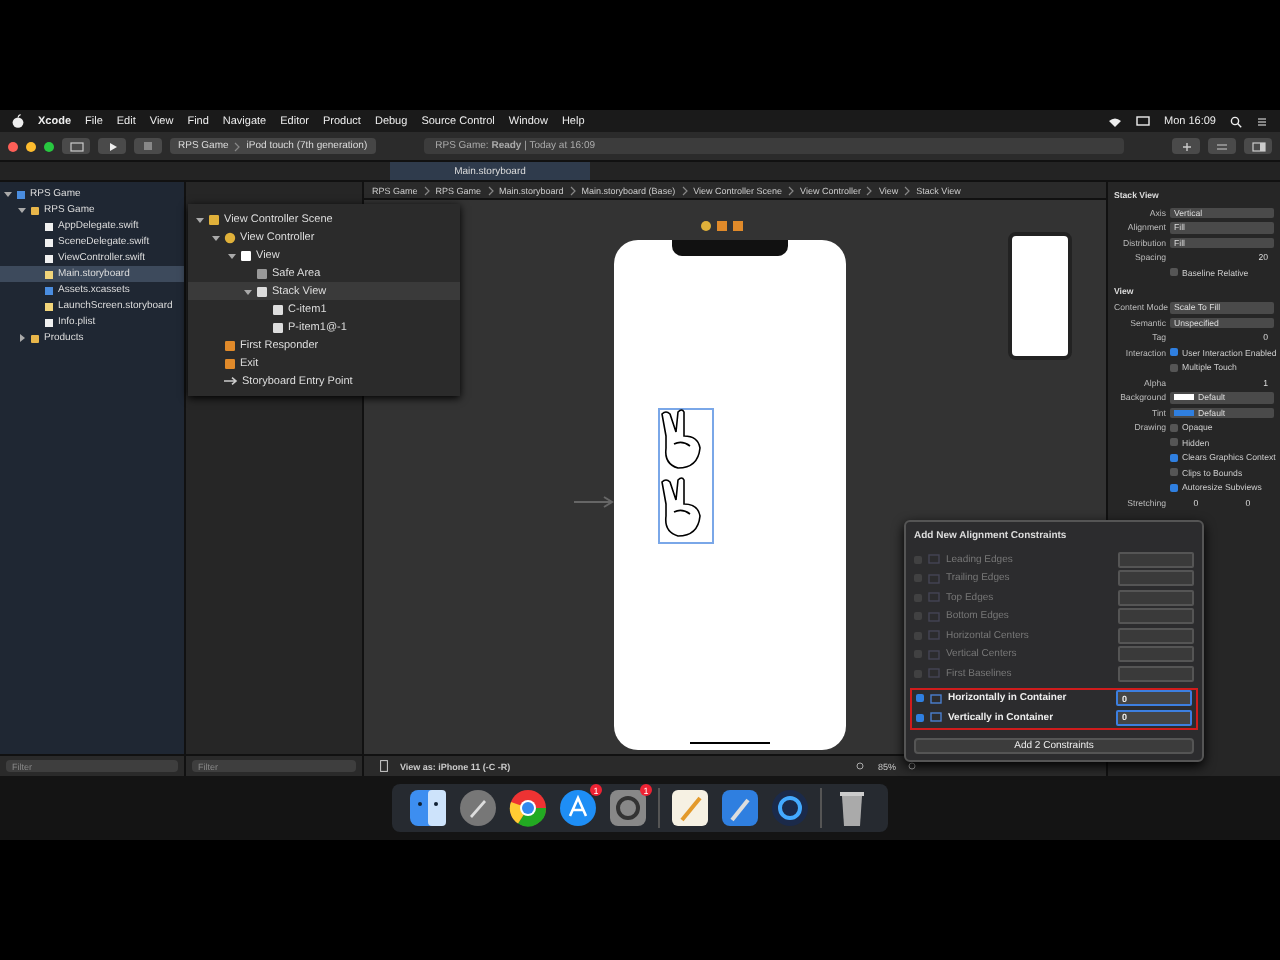 The image size is (1280, 960). Describe the element at coordinates (262, 291) in the screenshot. I see `stack-icon` at that location.